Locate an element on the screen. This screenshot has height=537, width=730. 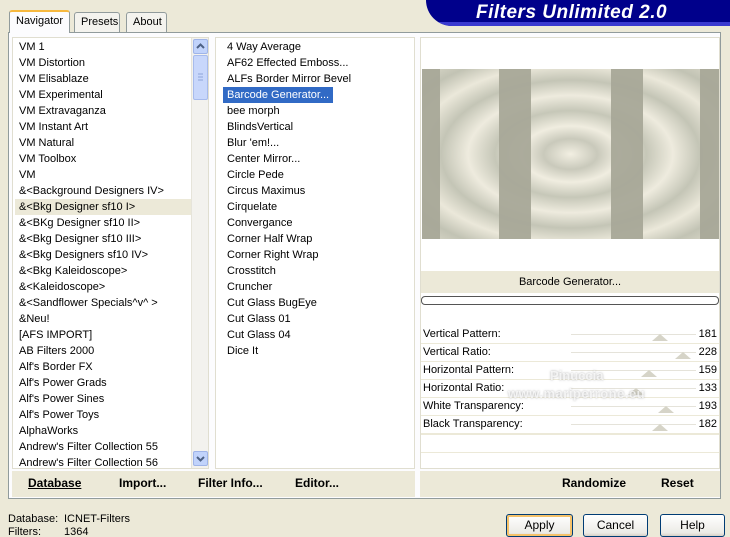
param-row: Vertical Ratio: 228 is located at coordinates (570, 353).